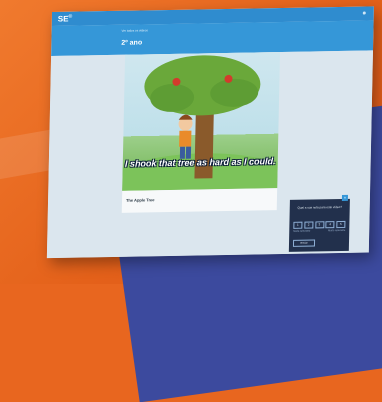 This screenshot has width=382, height=402. What do you see at coordinates (341, 224) in the screenshot?
I see `rating-option-5: 5` at bounding box center [341, 224].